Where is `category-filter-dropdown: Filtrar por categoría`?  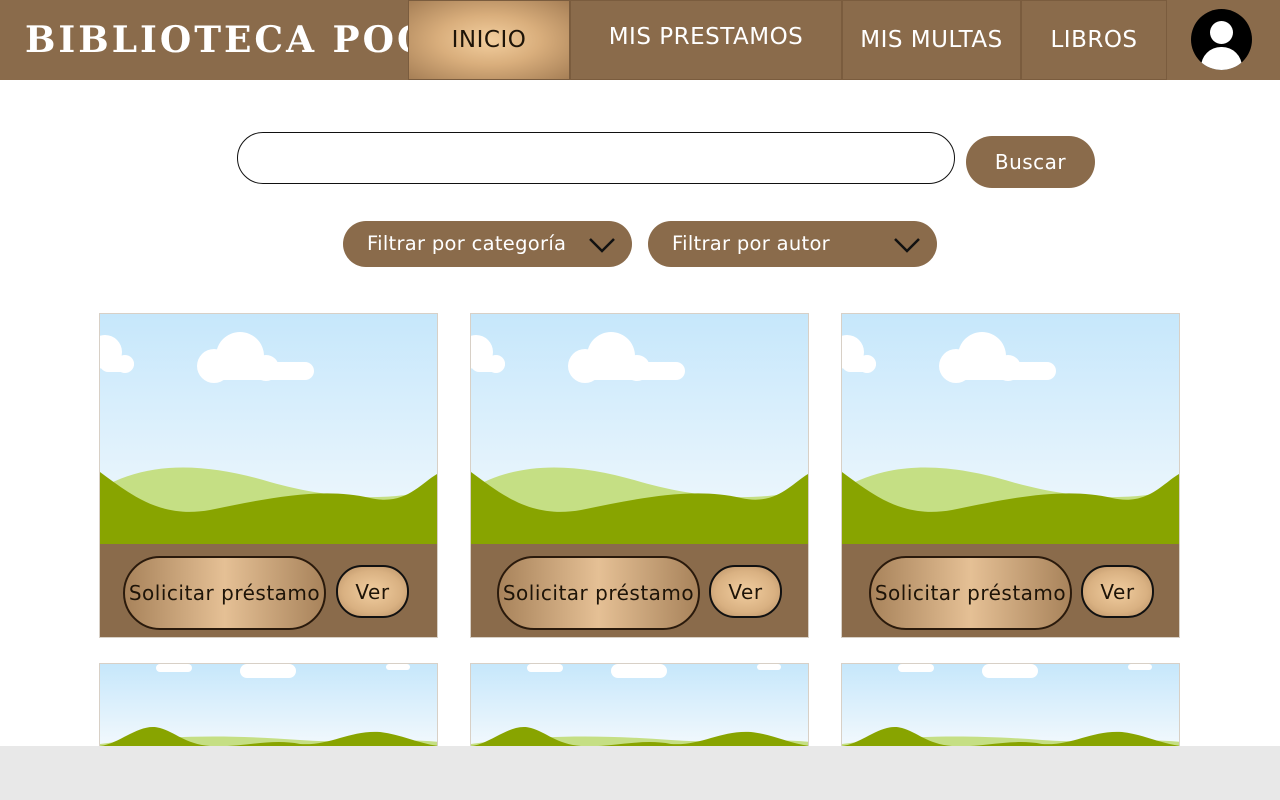
category-filter-dropdown: Filtrar por categoría is located at coordinates (487, 244).